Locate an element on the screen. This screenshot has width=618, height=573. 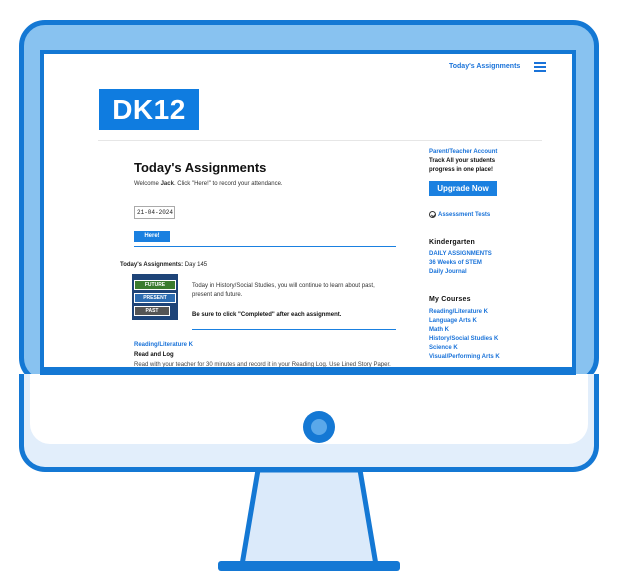
future-present-past-image: FUTURE PRESENT PAST is located at coordinates (155, 297).